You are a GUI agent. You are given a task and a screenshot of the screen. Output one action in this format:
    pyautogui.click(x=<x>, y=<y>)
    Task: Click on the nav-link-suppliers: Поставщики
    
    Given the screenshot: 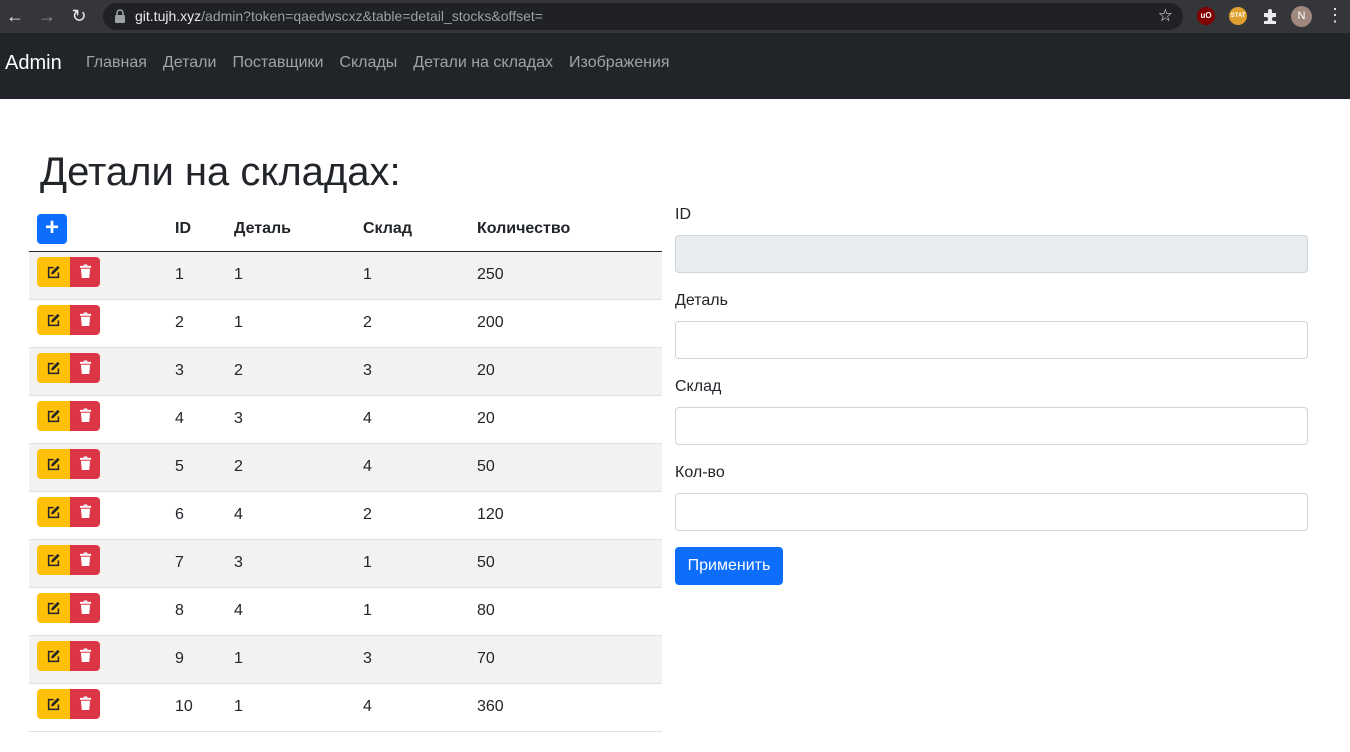 What is the action you would take?
    pyautogui.click(x=277, y=63)
    